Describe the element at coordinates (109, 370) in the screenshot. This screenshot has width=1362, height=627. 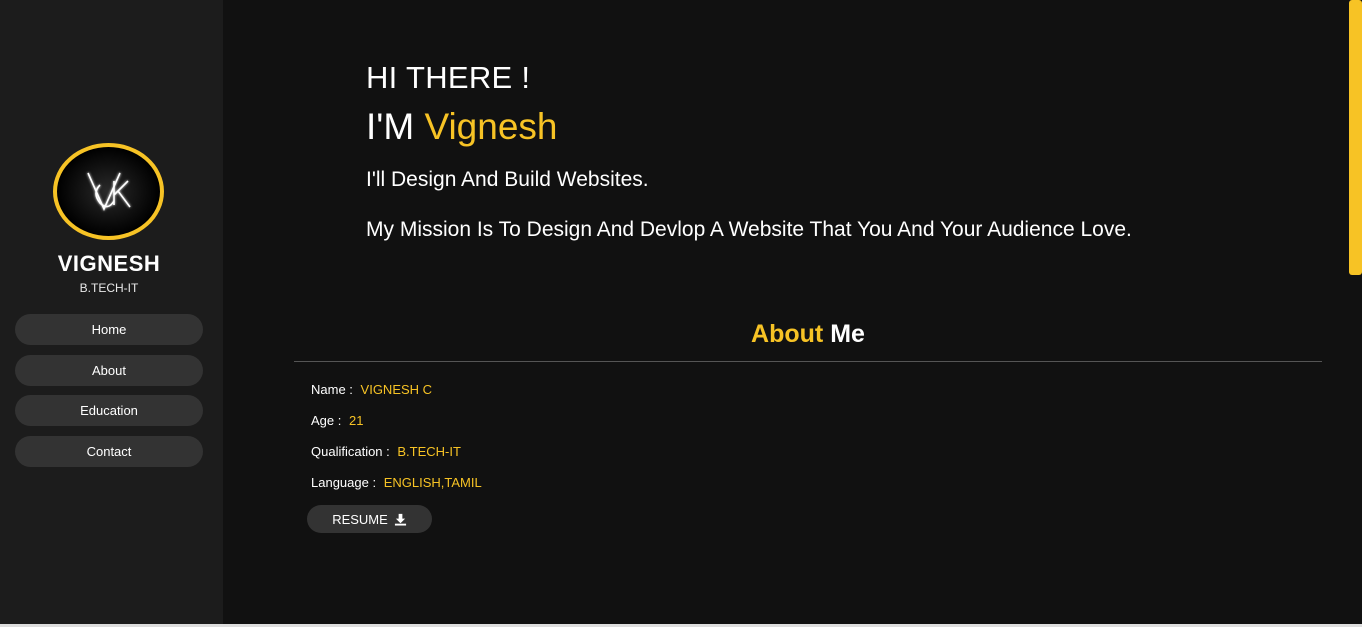
I see `nav-about-button: About` at that location.